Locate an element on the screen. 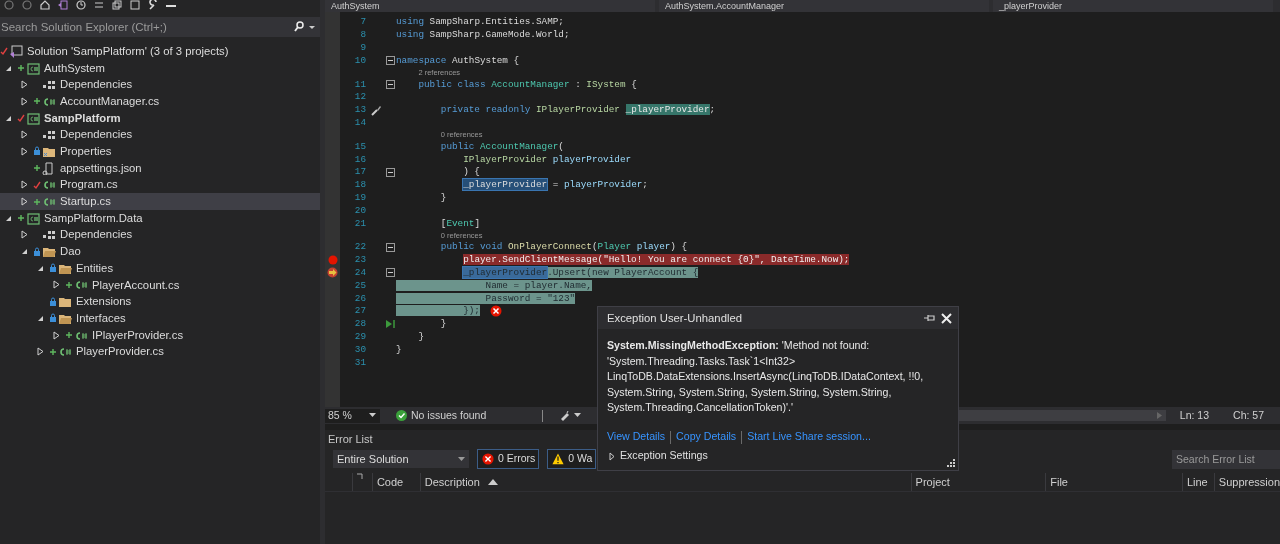 The image size is (1280, 544). tree-row: Program.cs is located at coordinates (160, 185).